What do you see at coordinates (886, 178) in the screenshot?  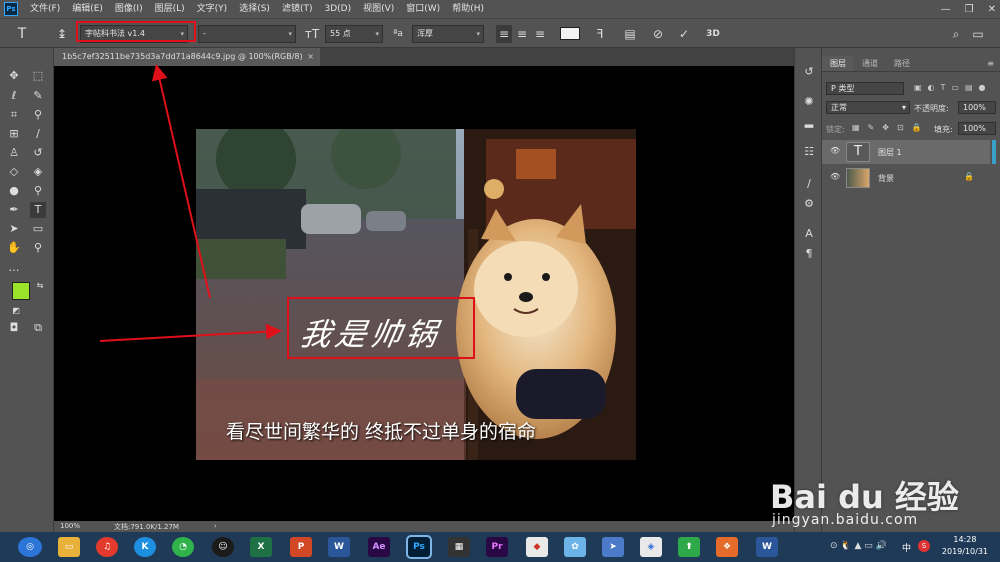 I see `layer-name: 背景` at bounding box center [886, 178].